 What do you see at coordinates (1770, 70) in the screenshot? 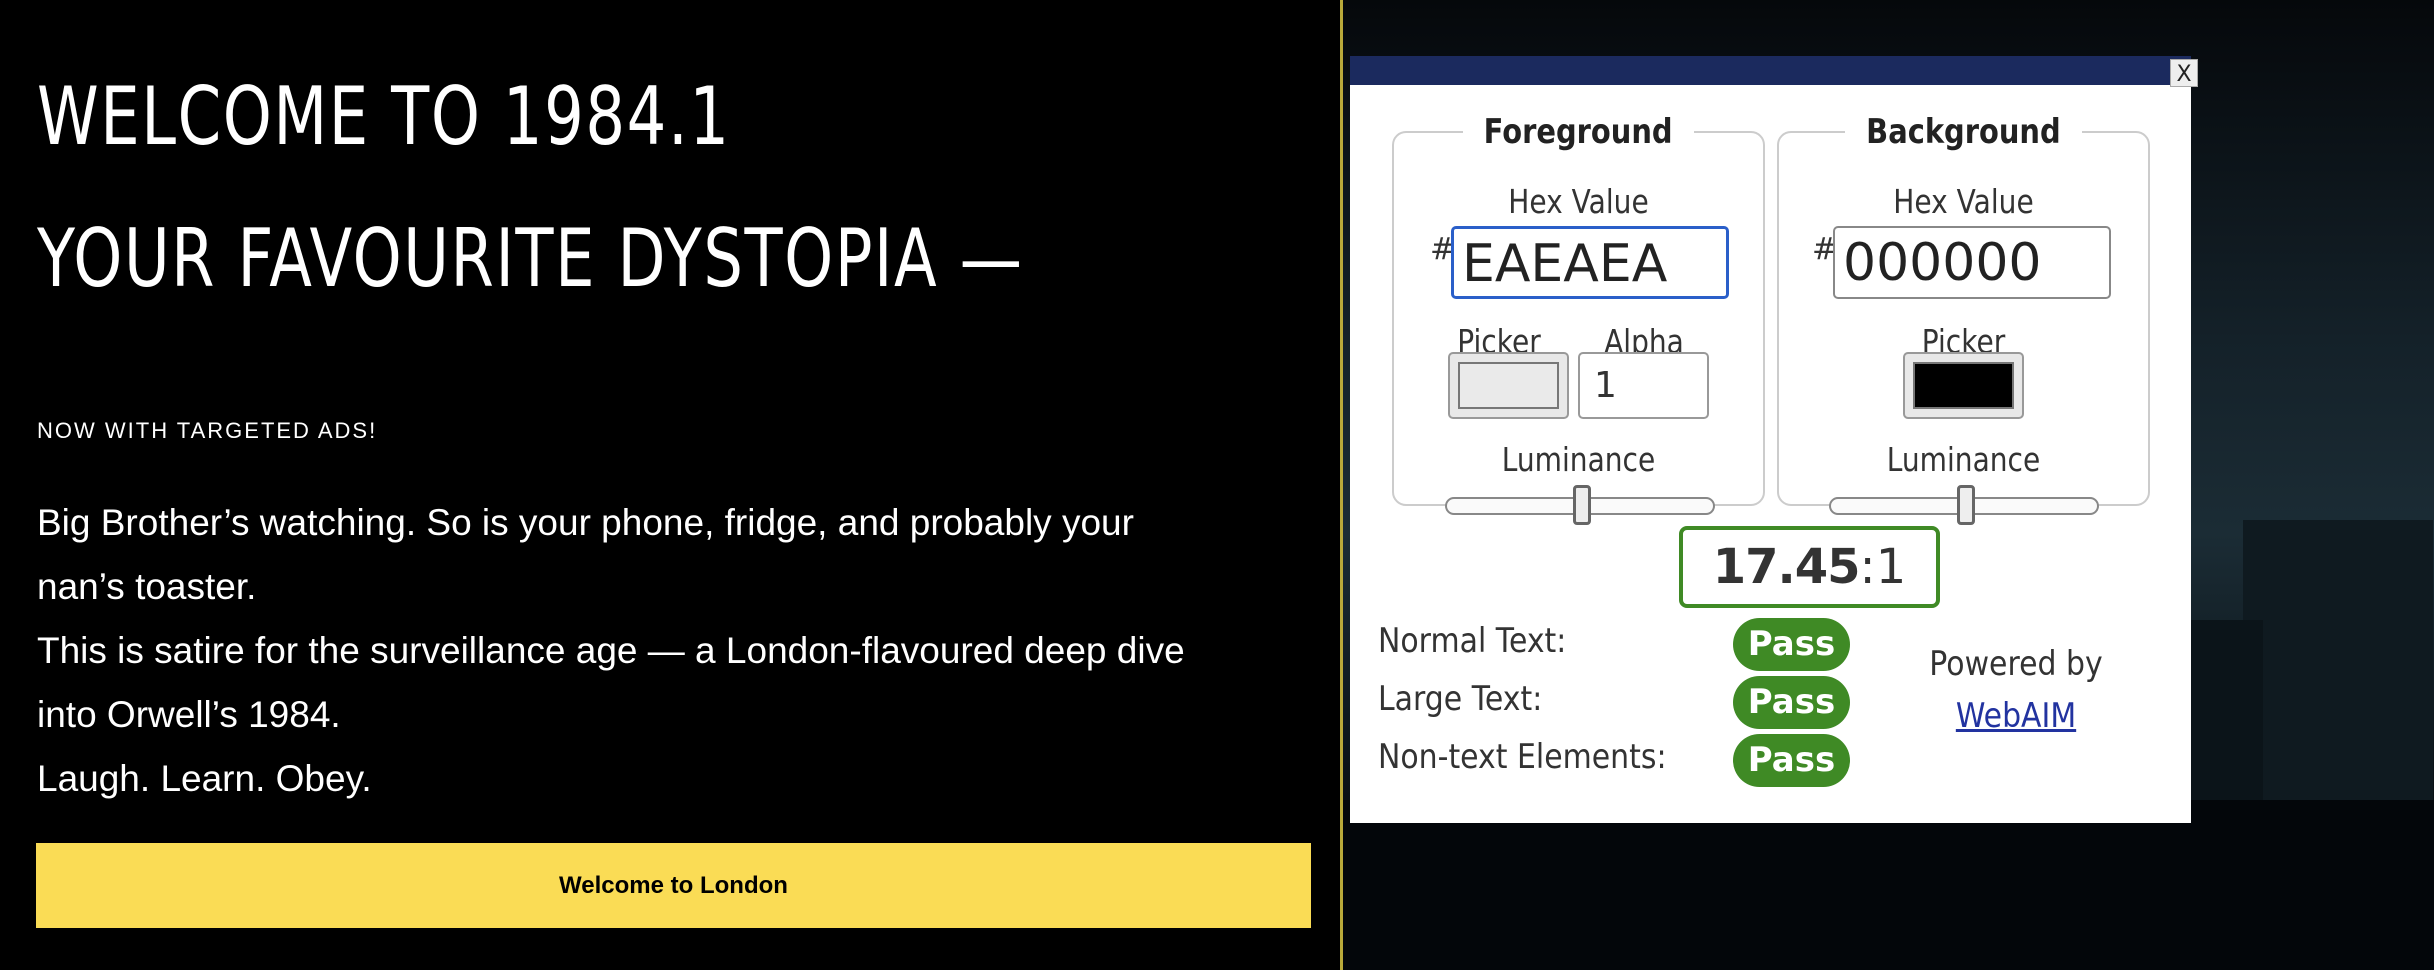
I see `panel-title-bar` at bounding box center [1770, 70].